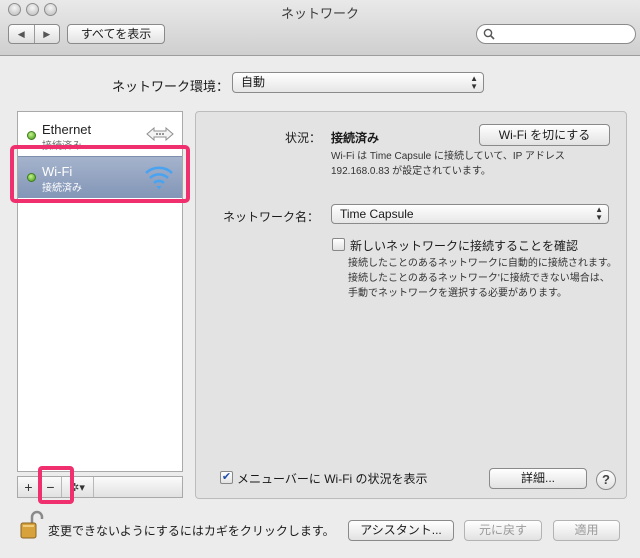 This screenshot has width=640, height=558. Describe the element at coordinates (464, 246) in the screenshot. I see `ask-join-label: 新しいネットワークに接続することを確認` at that location.